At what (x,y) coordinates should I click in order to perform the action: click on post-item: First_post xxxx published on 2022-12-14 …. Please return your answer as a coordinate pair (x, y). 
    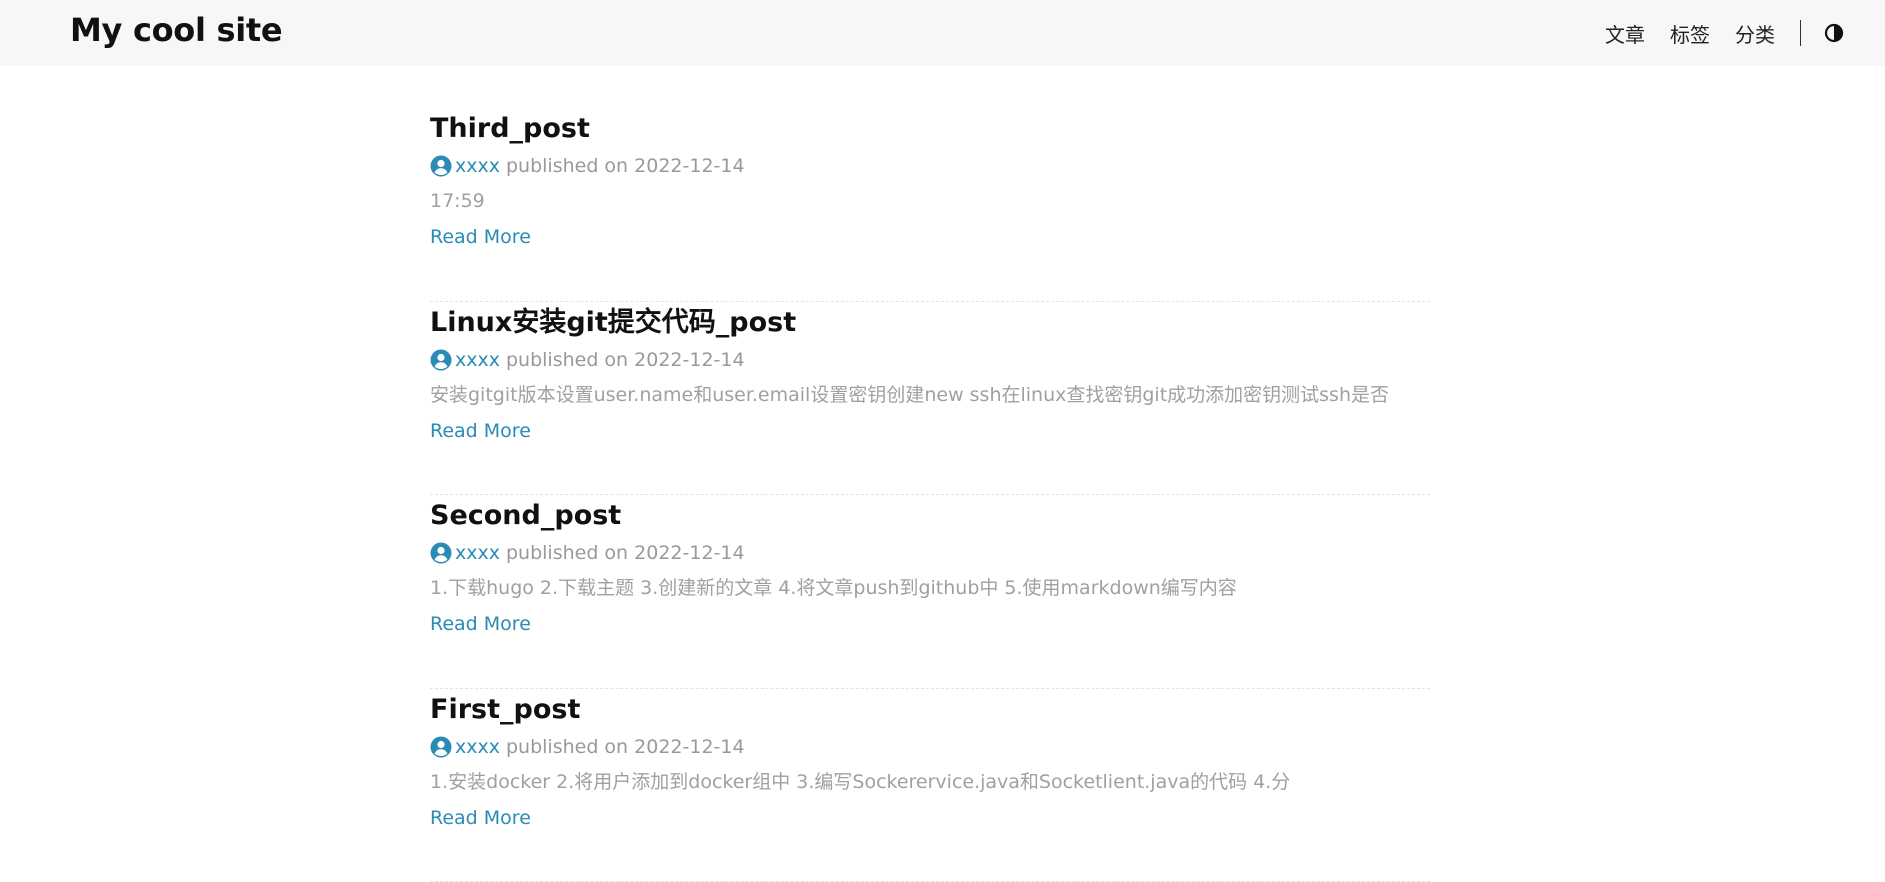
    Looking at the image, I should click on (930, 785).